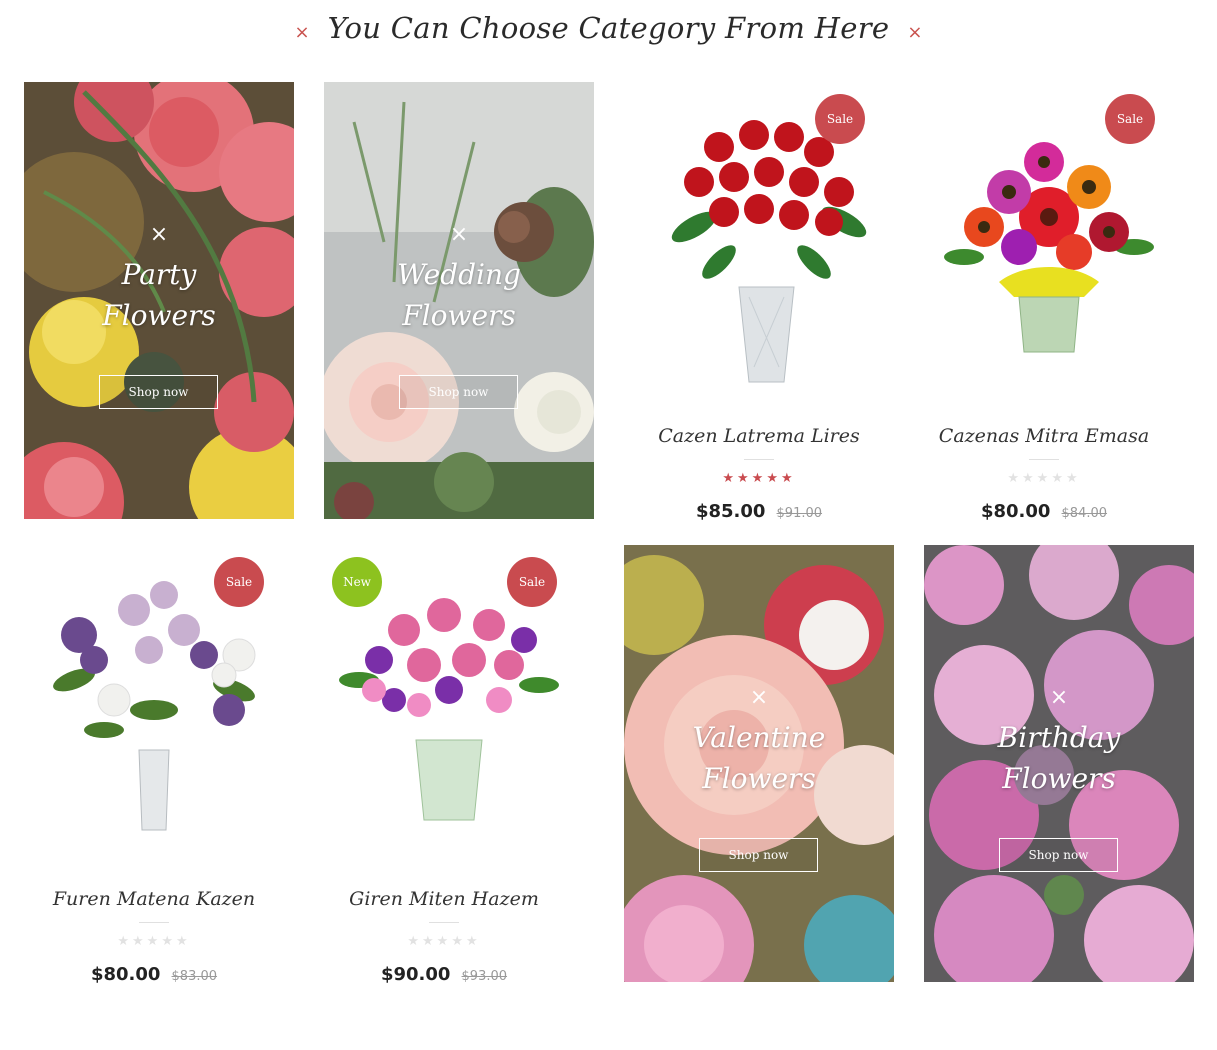 The image size is (1217, 1050). Describe the element at coordinates (154, 899) in the screenshot. I see `product-name: Furen Matena Kazen` at that location.